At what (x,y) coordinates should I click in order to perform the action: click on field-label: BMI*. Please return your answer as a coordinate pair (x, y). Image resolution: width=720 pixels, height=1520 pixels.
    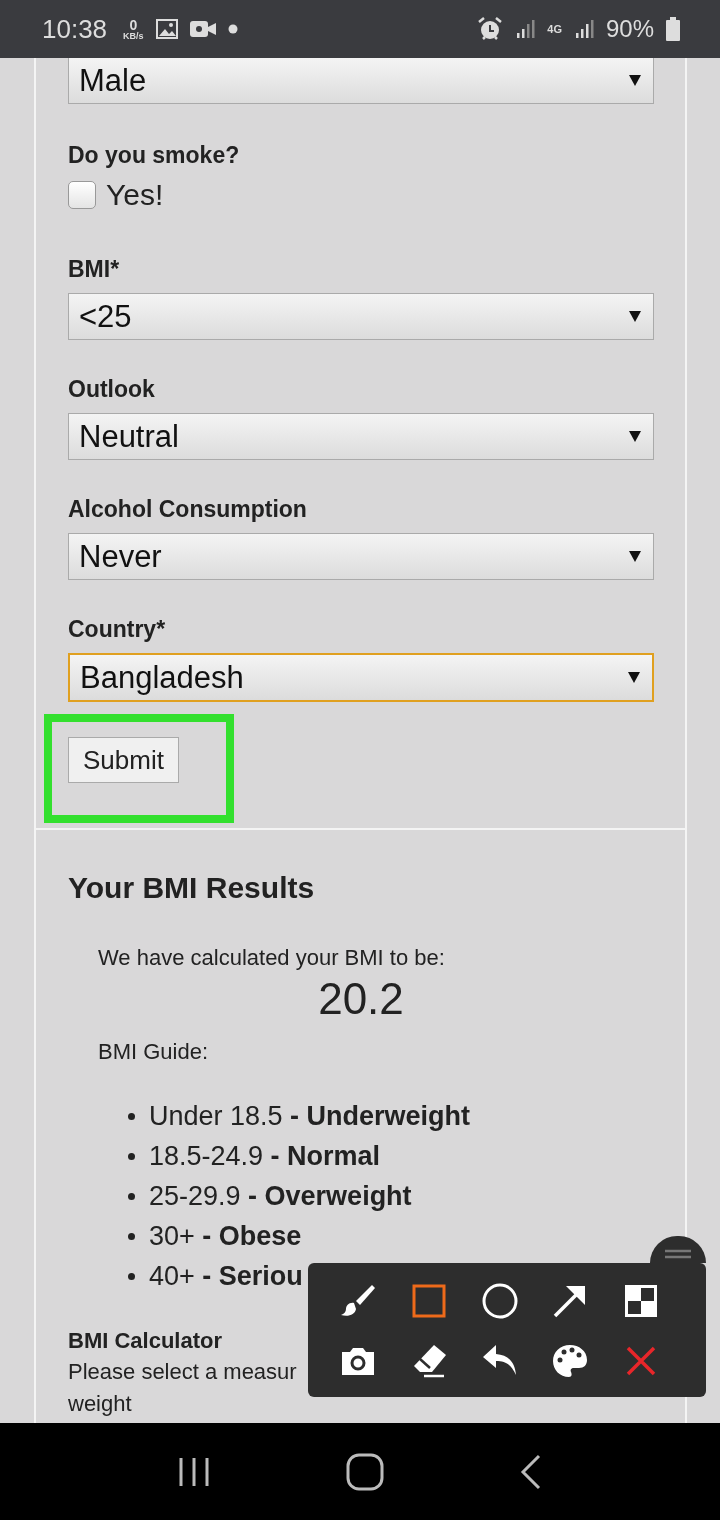
    Looking at the image, I should click on (94, 269).